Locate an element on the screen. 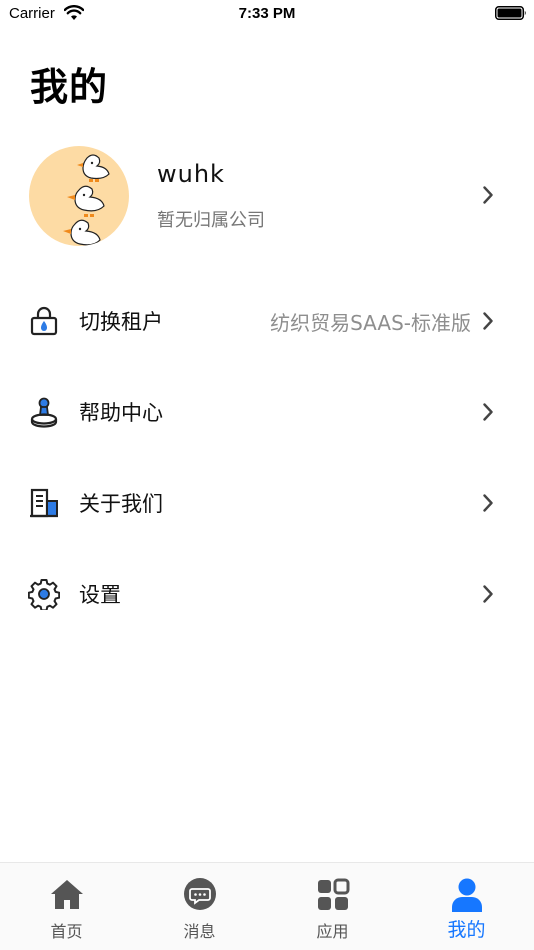 The height and width of the screenshot is (950, 534). menu-item-about-us: 关于我们 is located at coordinates (267, 502).